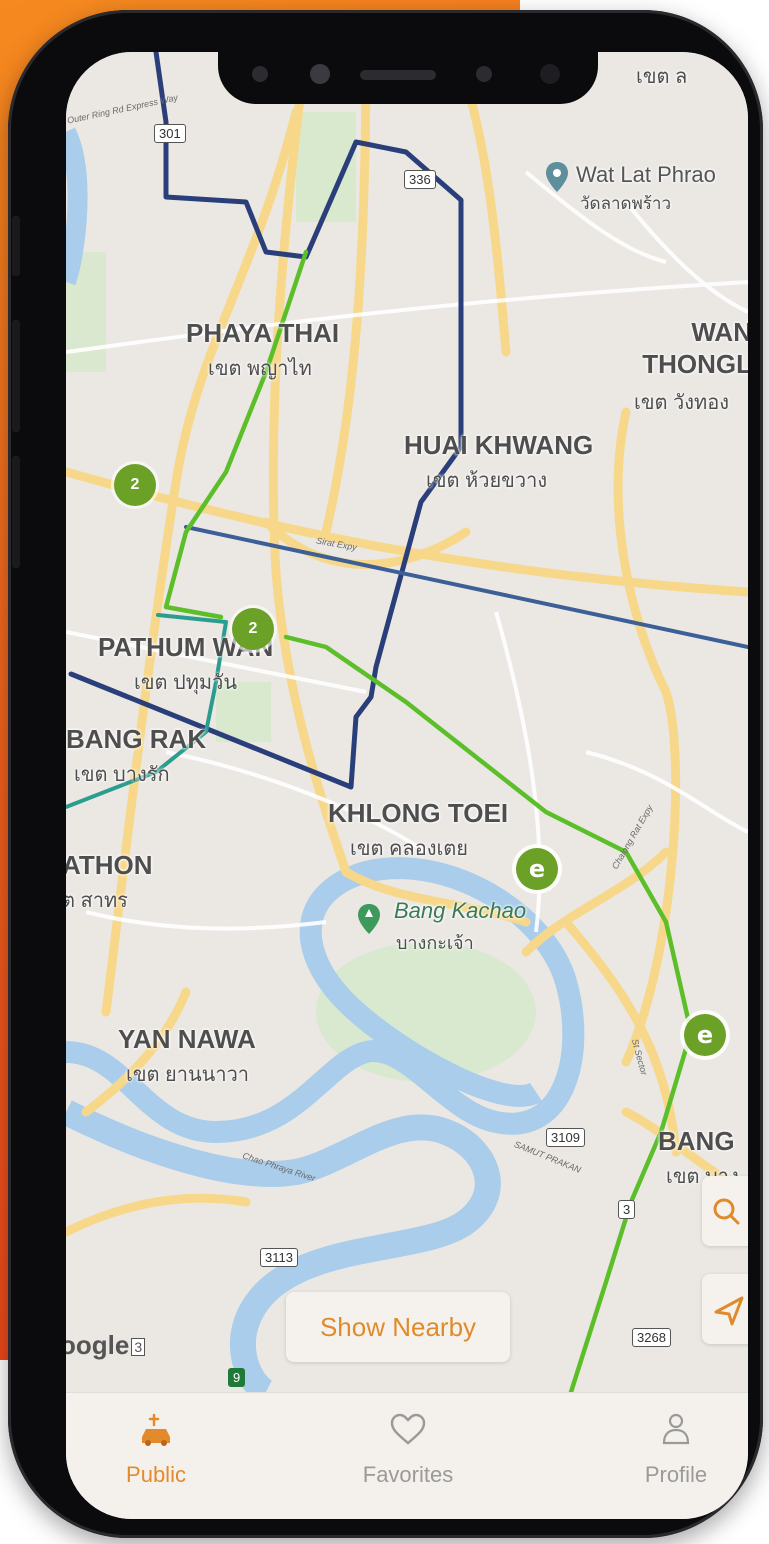 The image size is (769, 1544). I want to click on person-icon, so click(676, 1429).